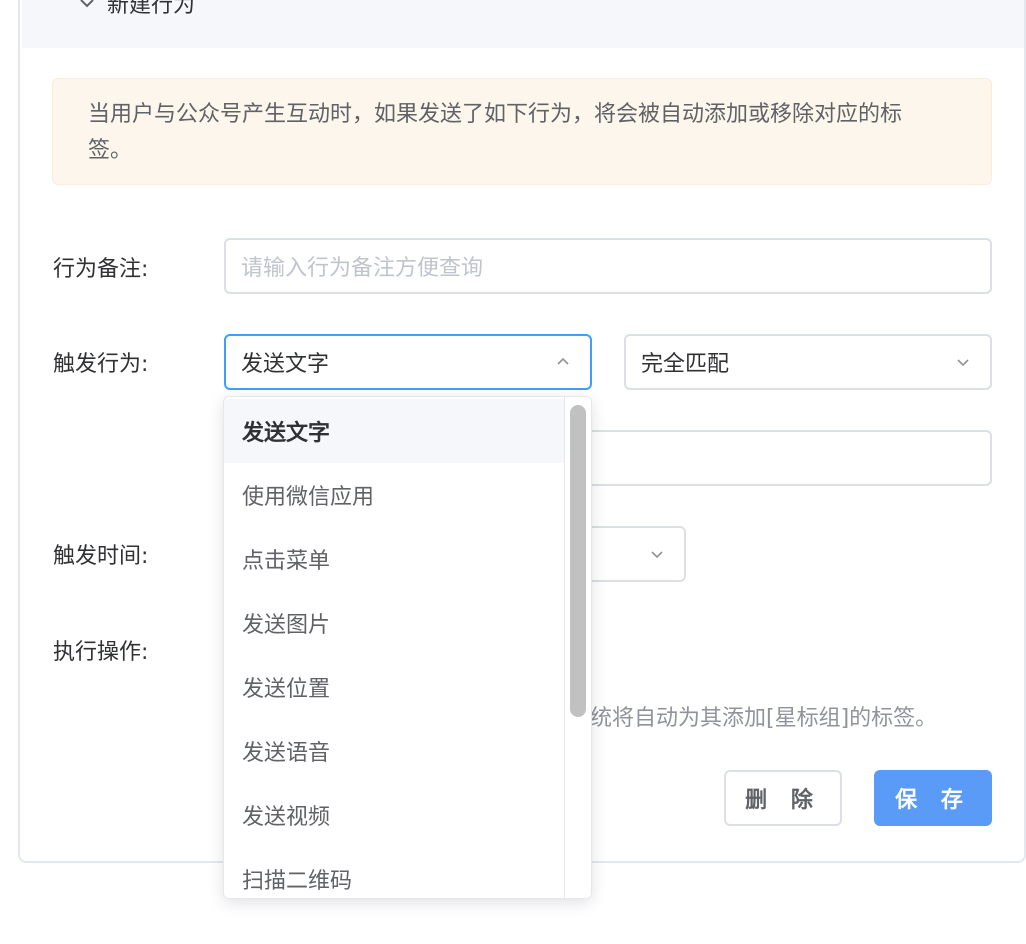 Image resolution: width=1026 pixels, height=944 pixels. I want to click on dropdown-option: 发送图片, so click(394, 623).